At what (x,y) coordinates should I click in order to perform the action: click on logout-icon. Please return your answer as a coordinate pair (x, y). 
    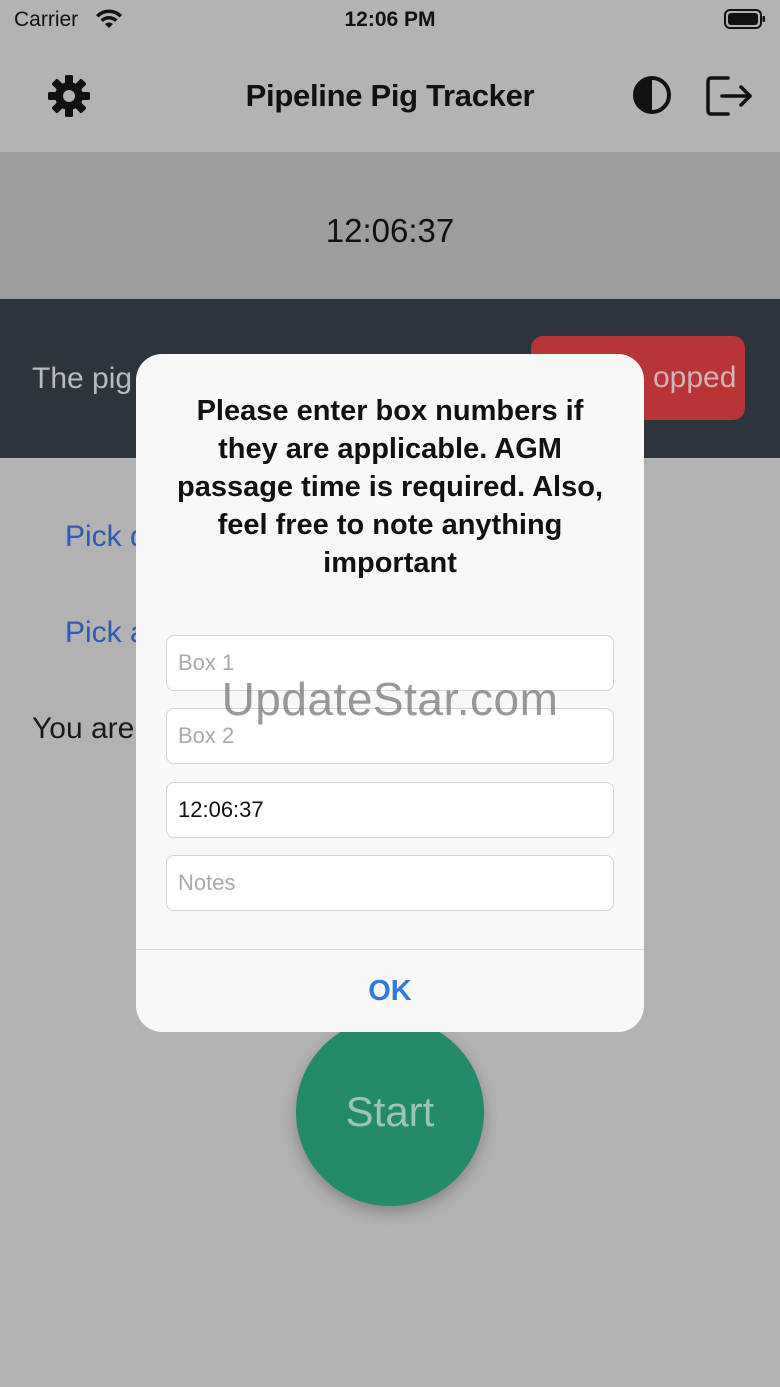
    Looking at the image, I should click on (730, 96).